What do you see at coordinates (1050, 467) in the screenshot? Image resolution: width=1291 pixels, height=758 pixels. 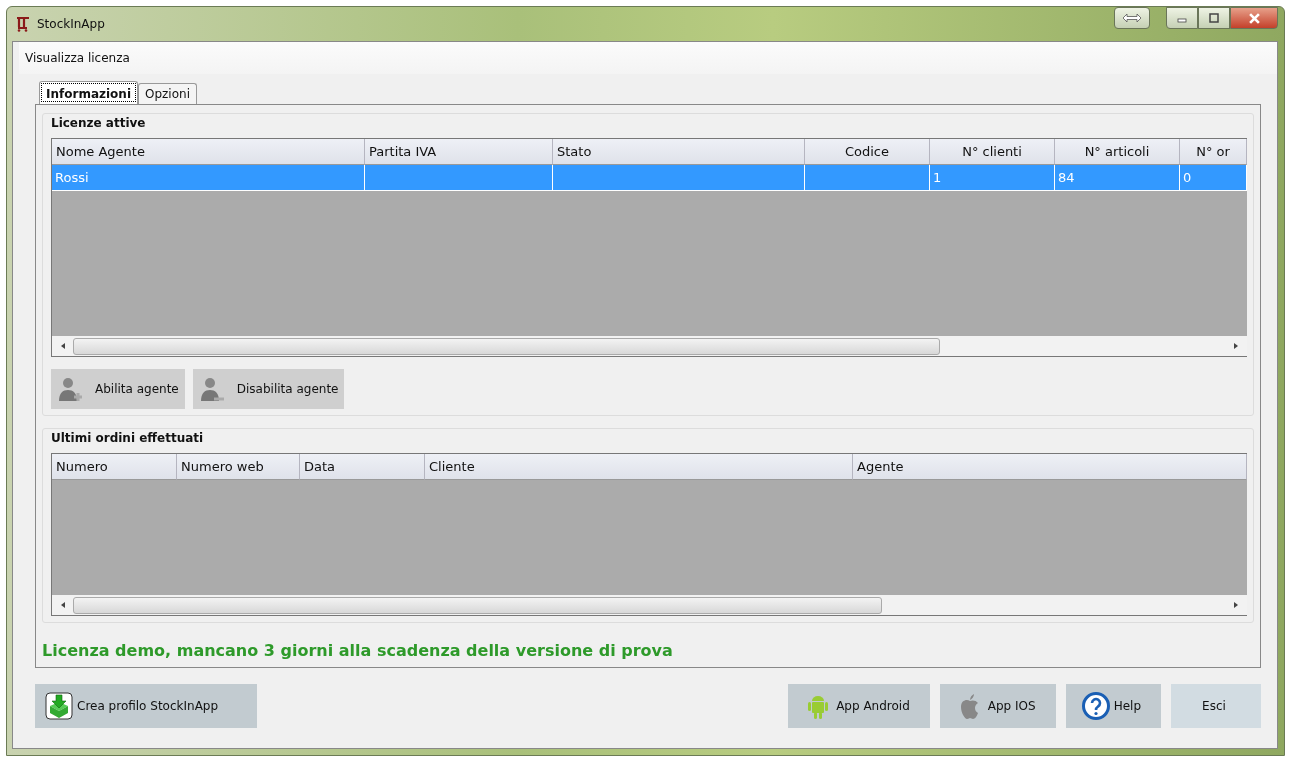 I see `column-header: Agente` at bounding box center [1050, 467].